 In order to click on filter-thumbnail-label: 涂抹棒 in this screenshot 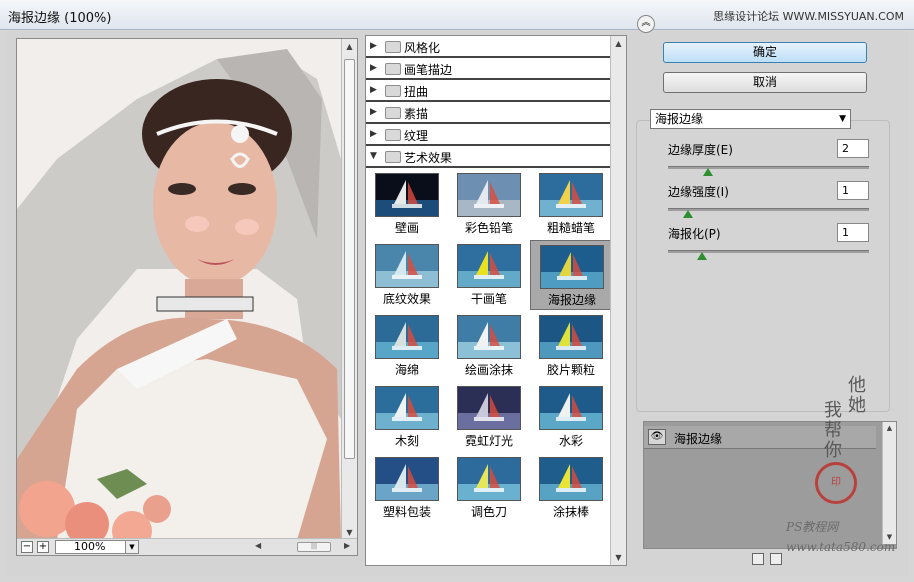, I will do `click(570, 512)`.